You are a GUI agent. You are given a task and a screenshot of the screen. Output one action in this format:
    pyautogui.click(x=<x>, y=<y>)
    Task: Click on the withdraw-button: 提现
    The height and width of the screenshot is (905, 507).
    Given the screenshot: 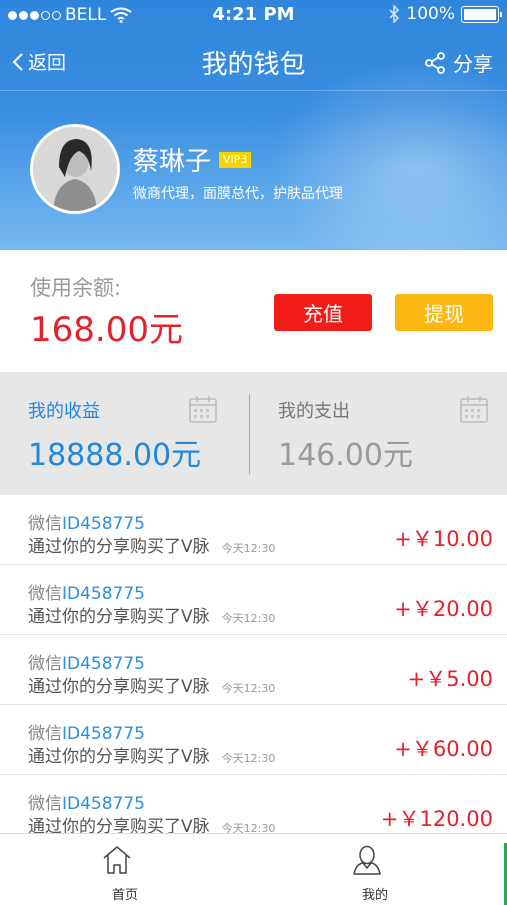 What is the action you would take?
    pyautogui.click(x=444, y=312)
    